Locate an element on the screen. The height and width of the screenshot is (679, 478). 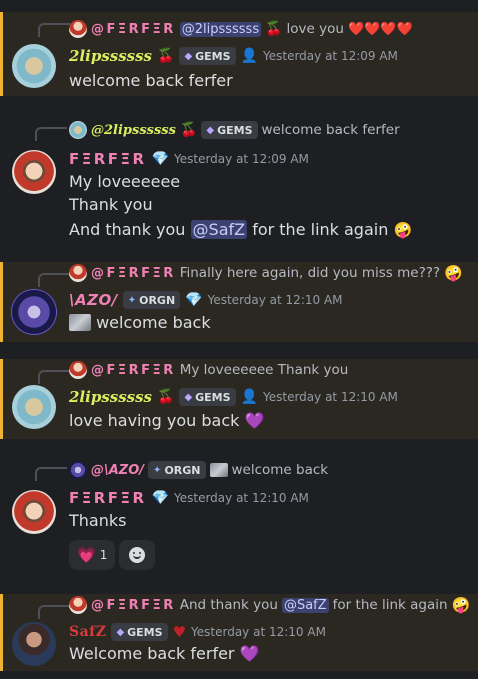
reply-preview: @2lipssssss 🍒 ◆ GEMS welcome back ferfer is located at coordinates (234, 130).